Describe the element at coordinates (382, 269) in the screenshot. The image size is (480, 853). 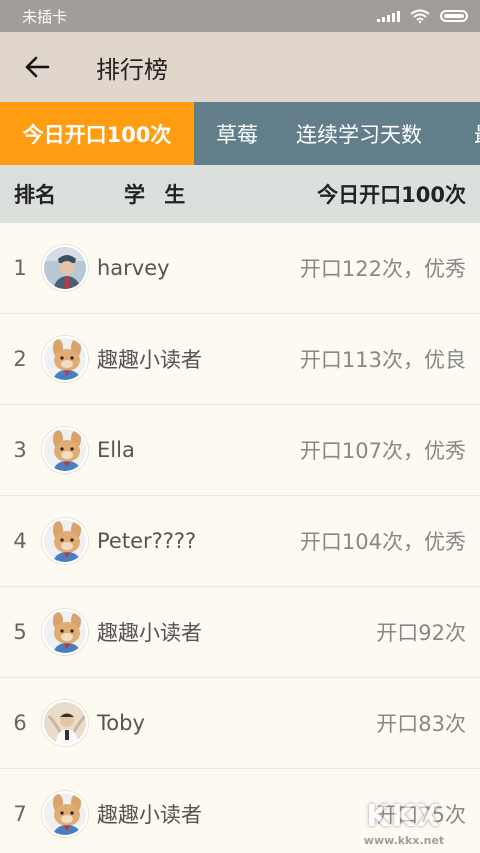
I see `student-score: 开口122次，优秀` at that location.